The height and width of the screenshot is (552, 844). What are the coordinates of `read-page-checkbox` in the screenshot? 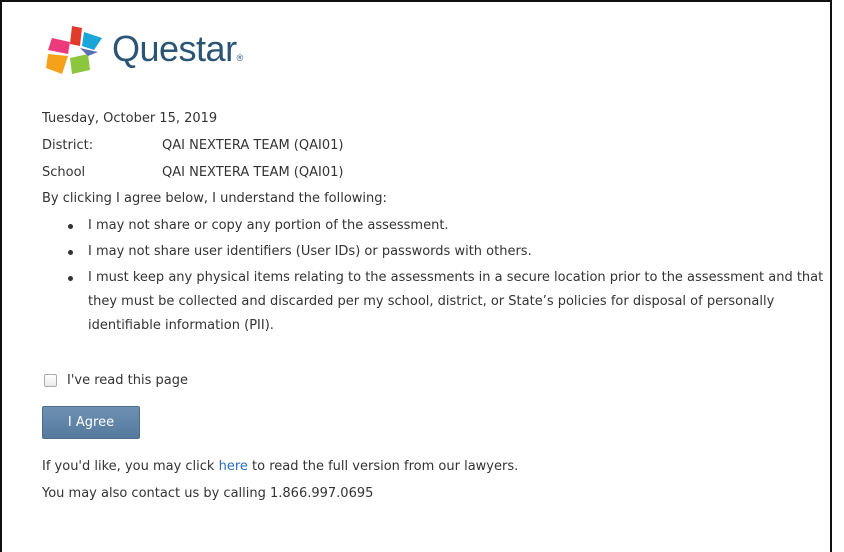 It's located at (50, 380).